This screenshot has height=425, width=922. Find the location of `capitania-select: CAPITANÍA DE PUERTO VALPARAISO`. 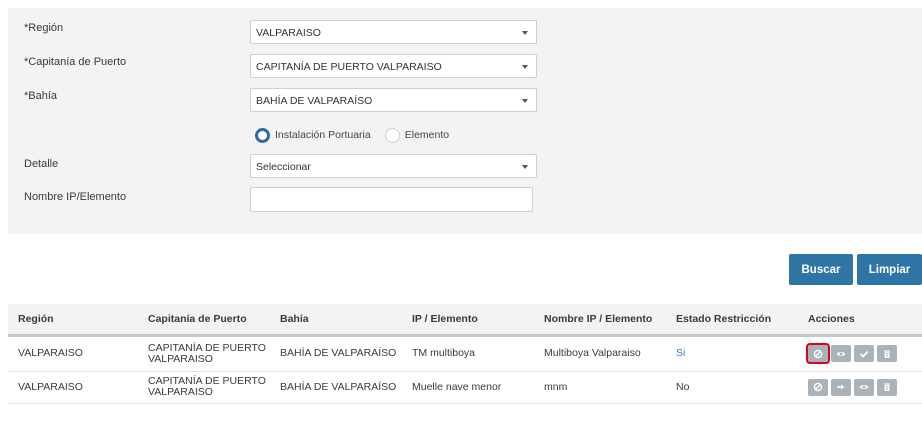

capitania-select: CAPITANÍA DE PUERTO VALPARAISO is located at coordinates (393, 66).